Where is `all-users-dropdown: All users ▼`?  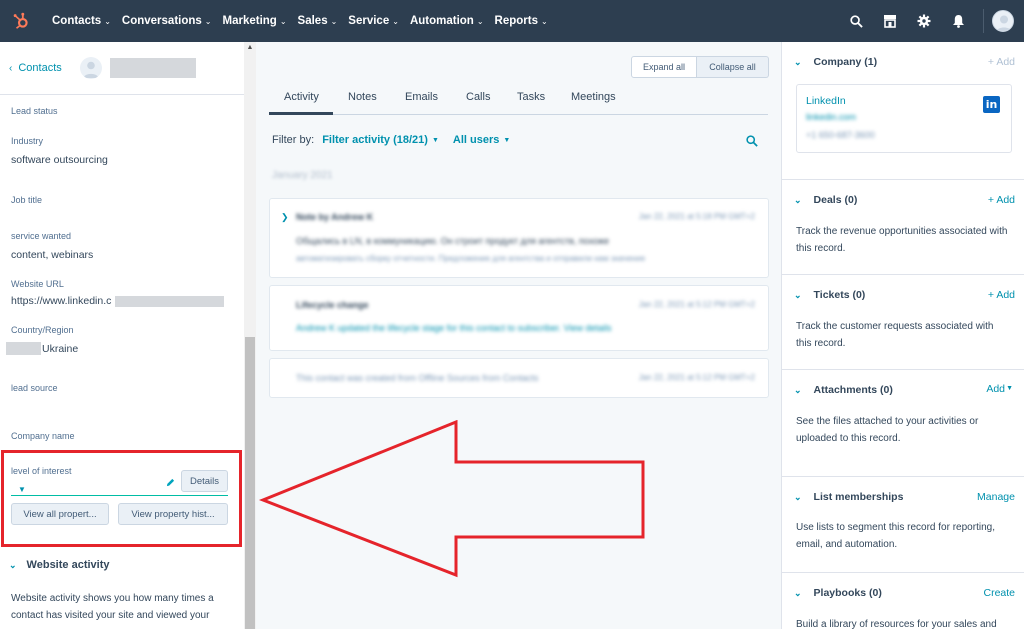 all-users-dropdown: All users ▼ is located at coordinates (481, 140).